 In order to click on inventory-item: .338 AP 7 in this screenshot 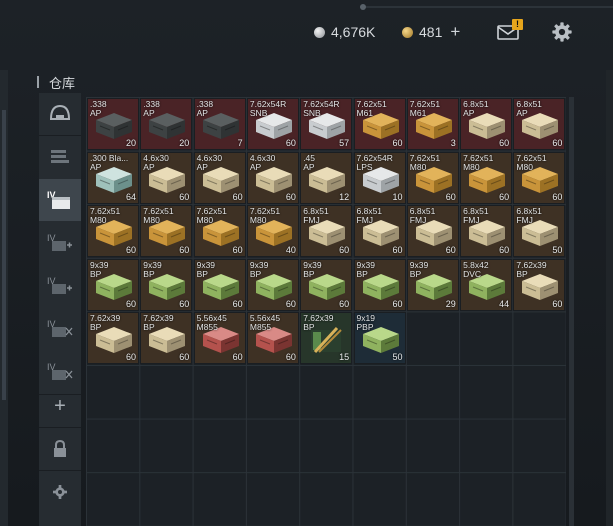, I will do `click(219, 124)`.